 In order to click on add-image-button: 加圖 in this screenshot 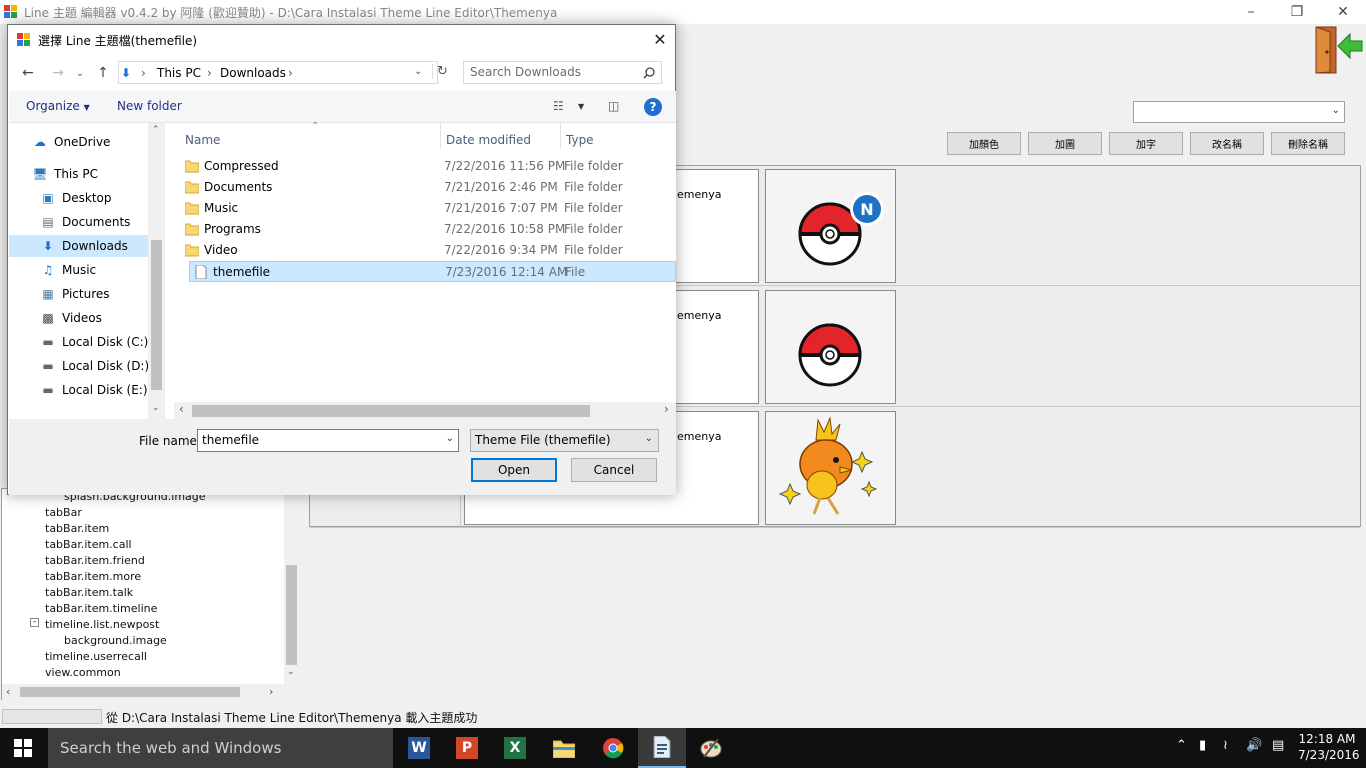, I will do `click(1065, 143)`.